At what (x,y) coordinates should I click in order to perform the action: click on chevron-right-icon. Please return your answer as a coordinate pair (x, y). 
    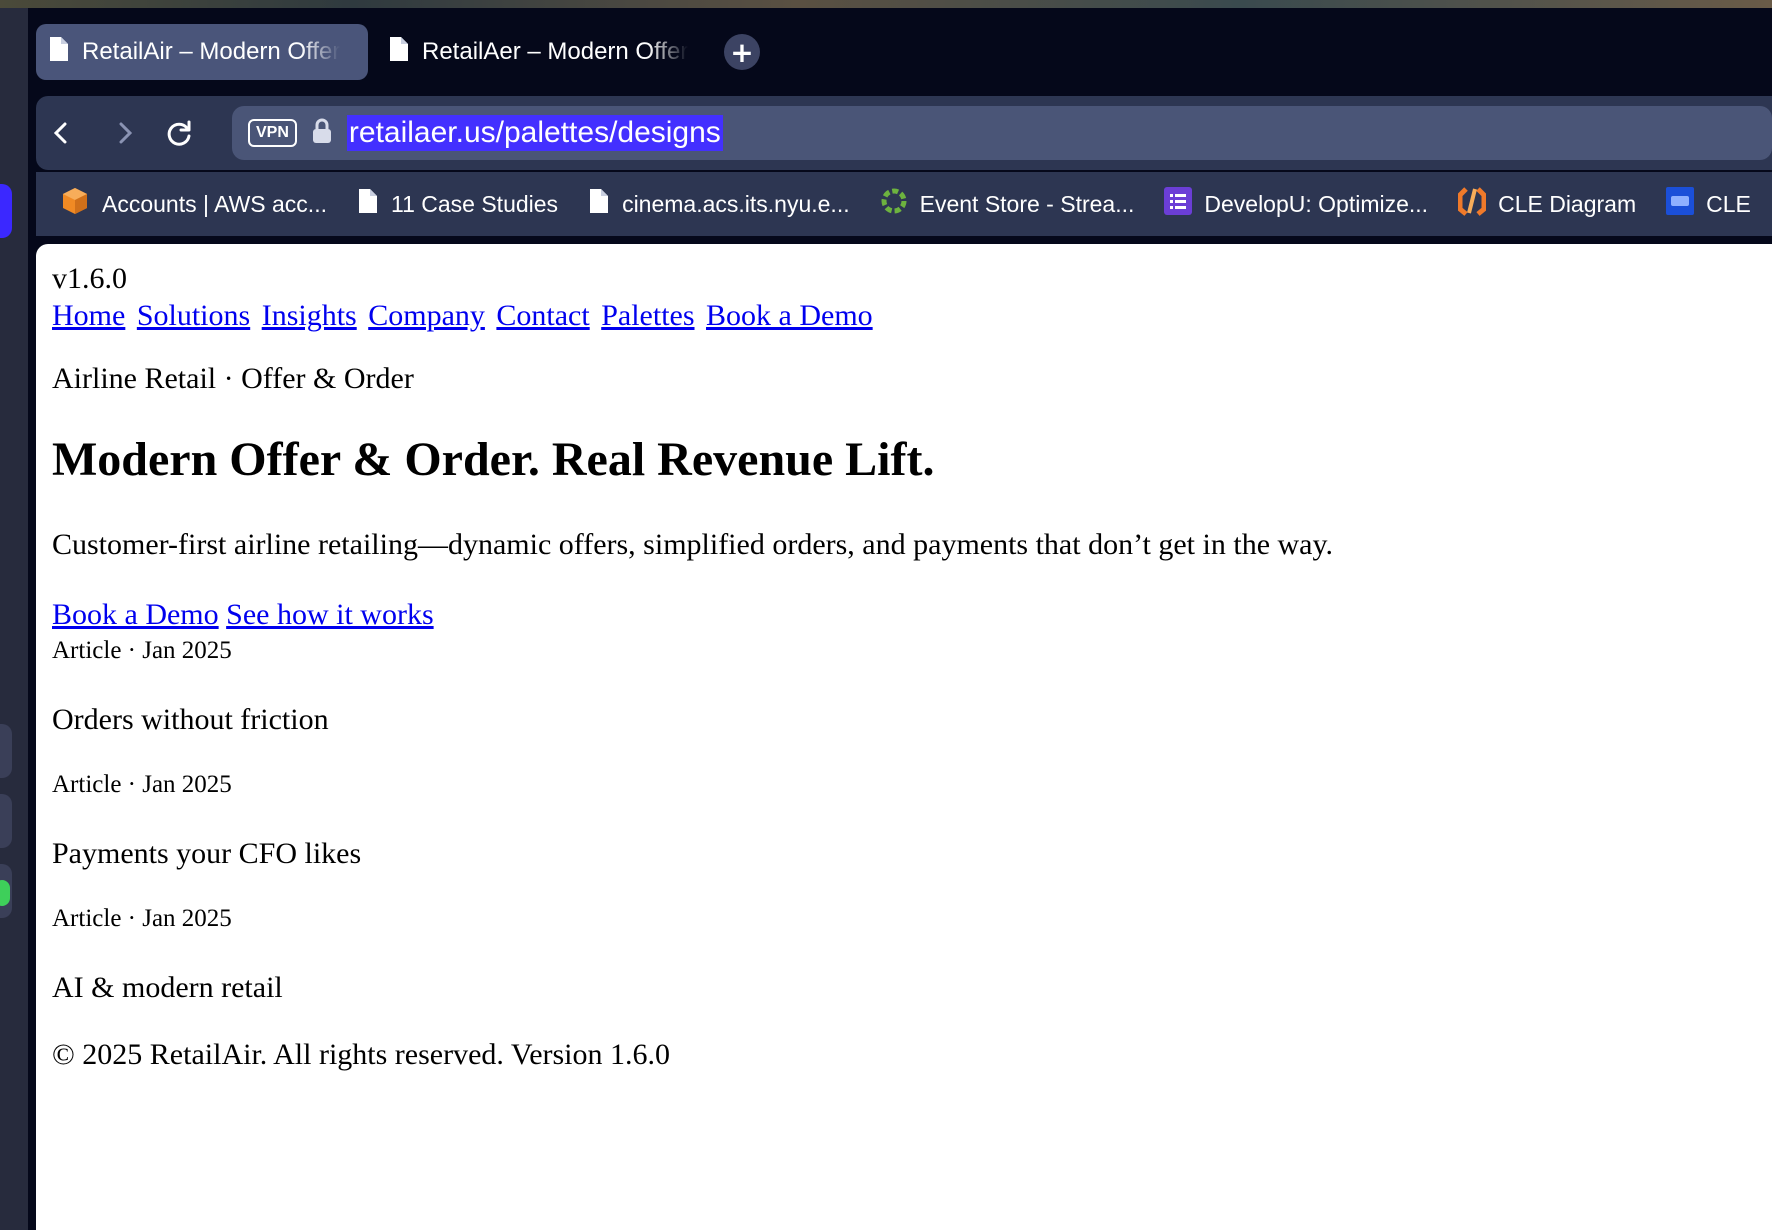
    Looking at the image, I should click on (126, 133).